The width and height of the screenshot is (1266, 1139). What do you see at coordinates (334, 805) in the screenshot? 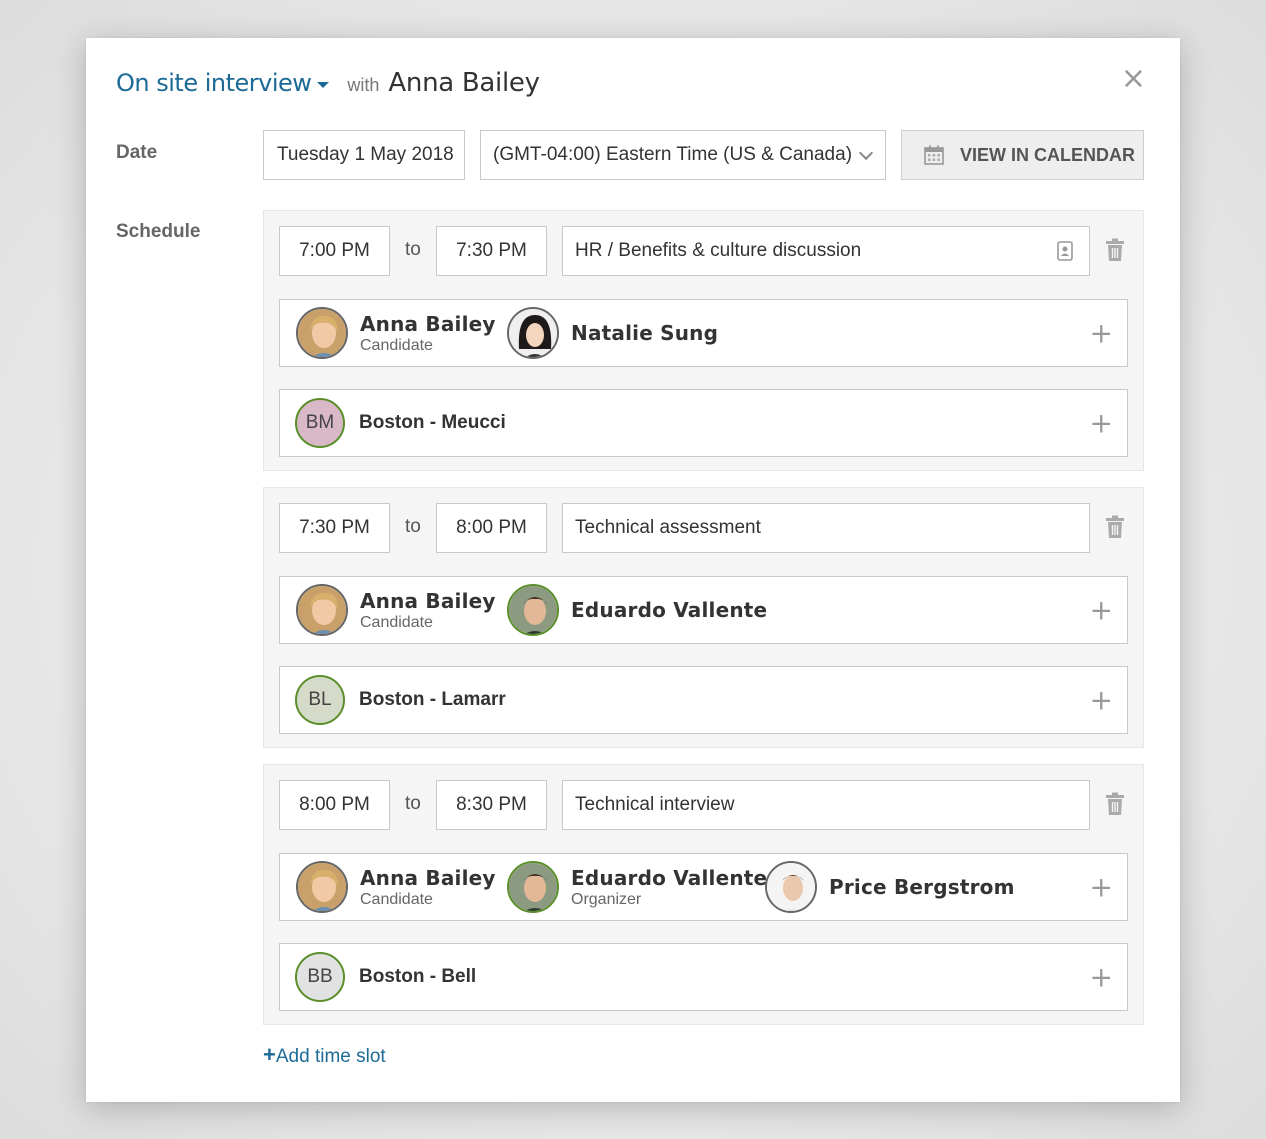
I see `start-time-input: 8:00 PM` at bounding box center [334, 805].